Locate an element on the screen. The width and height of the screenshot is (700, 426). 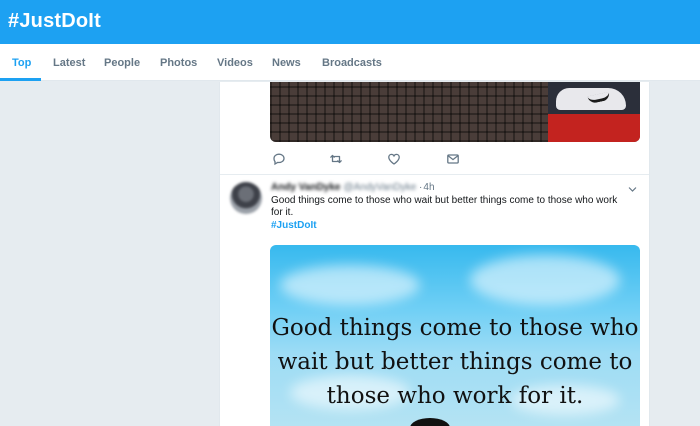
tab-videos: Videos is located at coordinates (235, 63).